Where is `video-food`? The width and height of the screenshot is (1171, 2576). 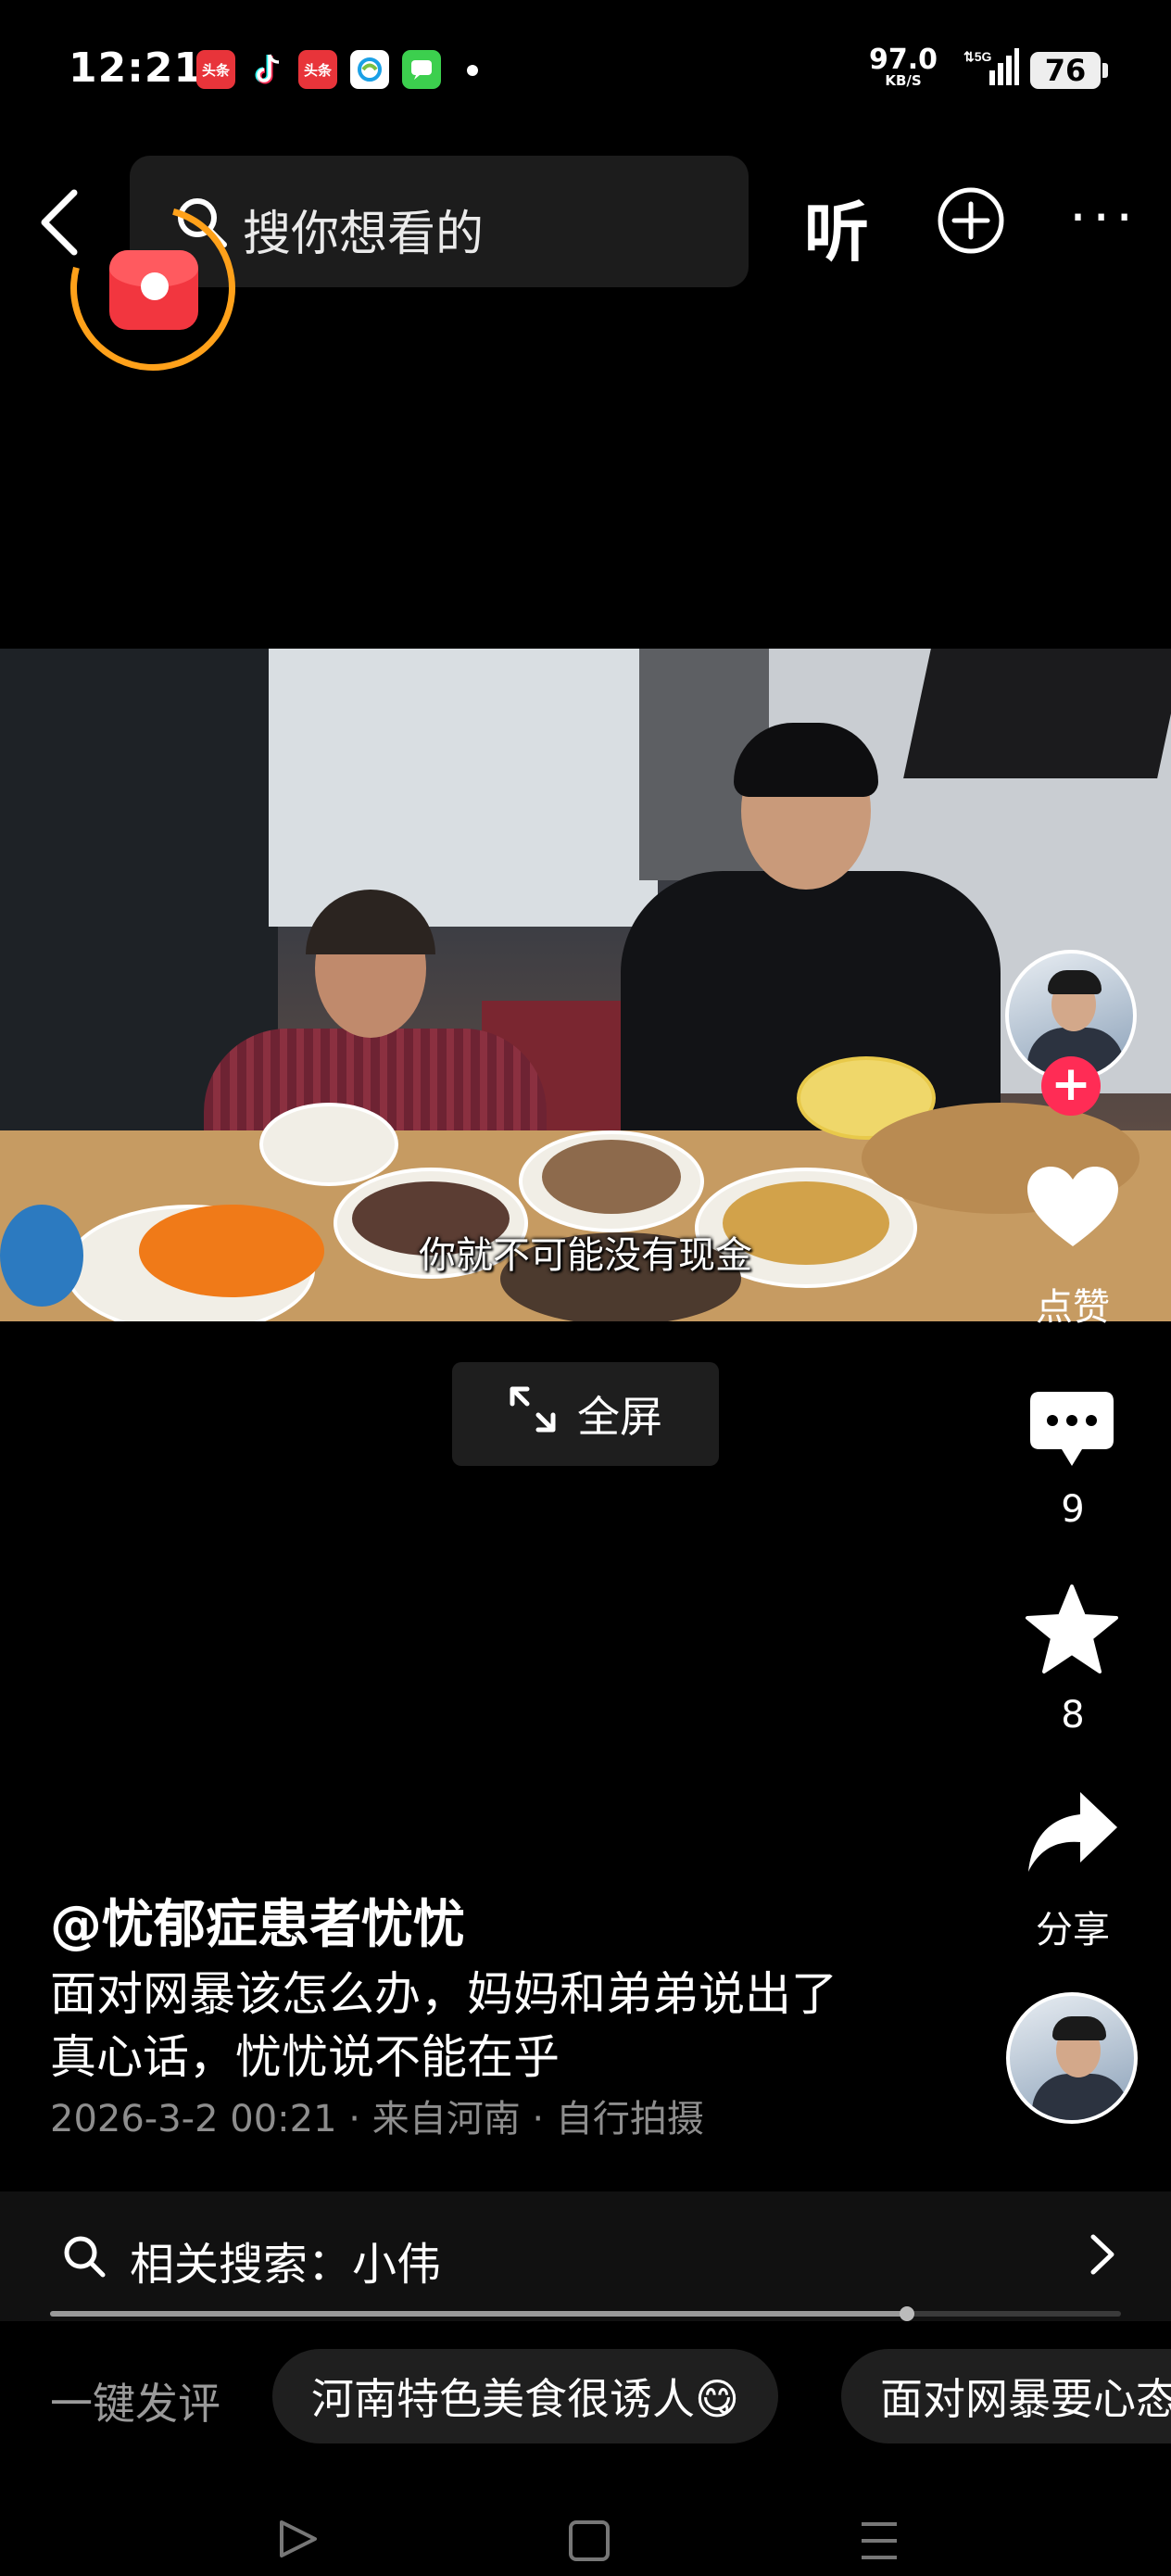
video-food is located at coordinates (612, 1177).